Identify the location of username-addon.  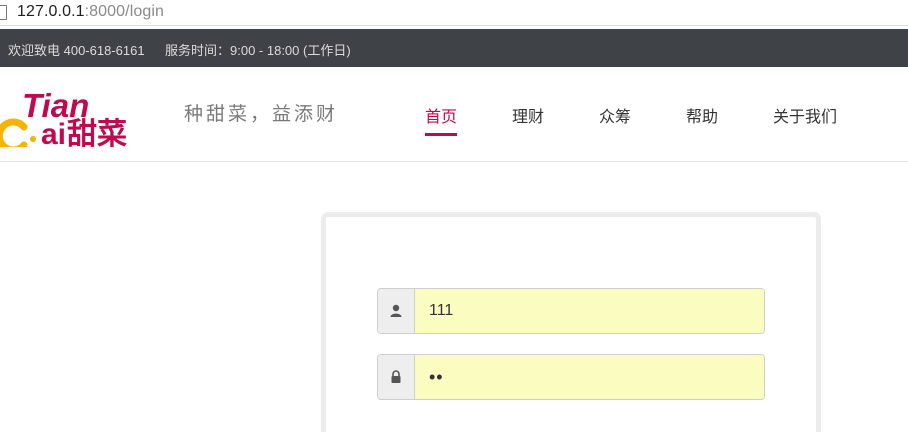
(396, 311).